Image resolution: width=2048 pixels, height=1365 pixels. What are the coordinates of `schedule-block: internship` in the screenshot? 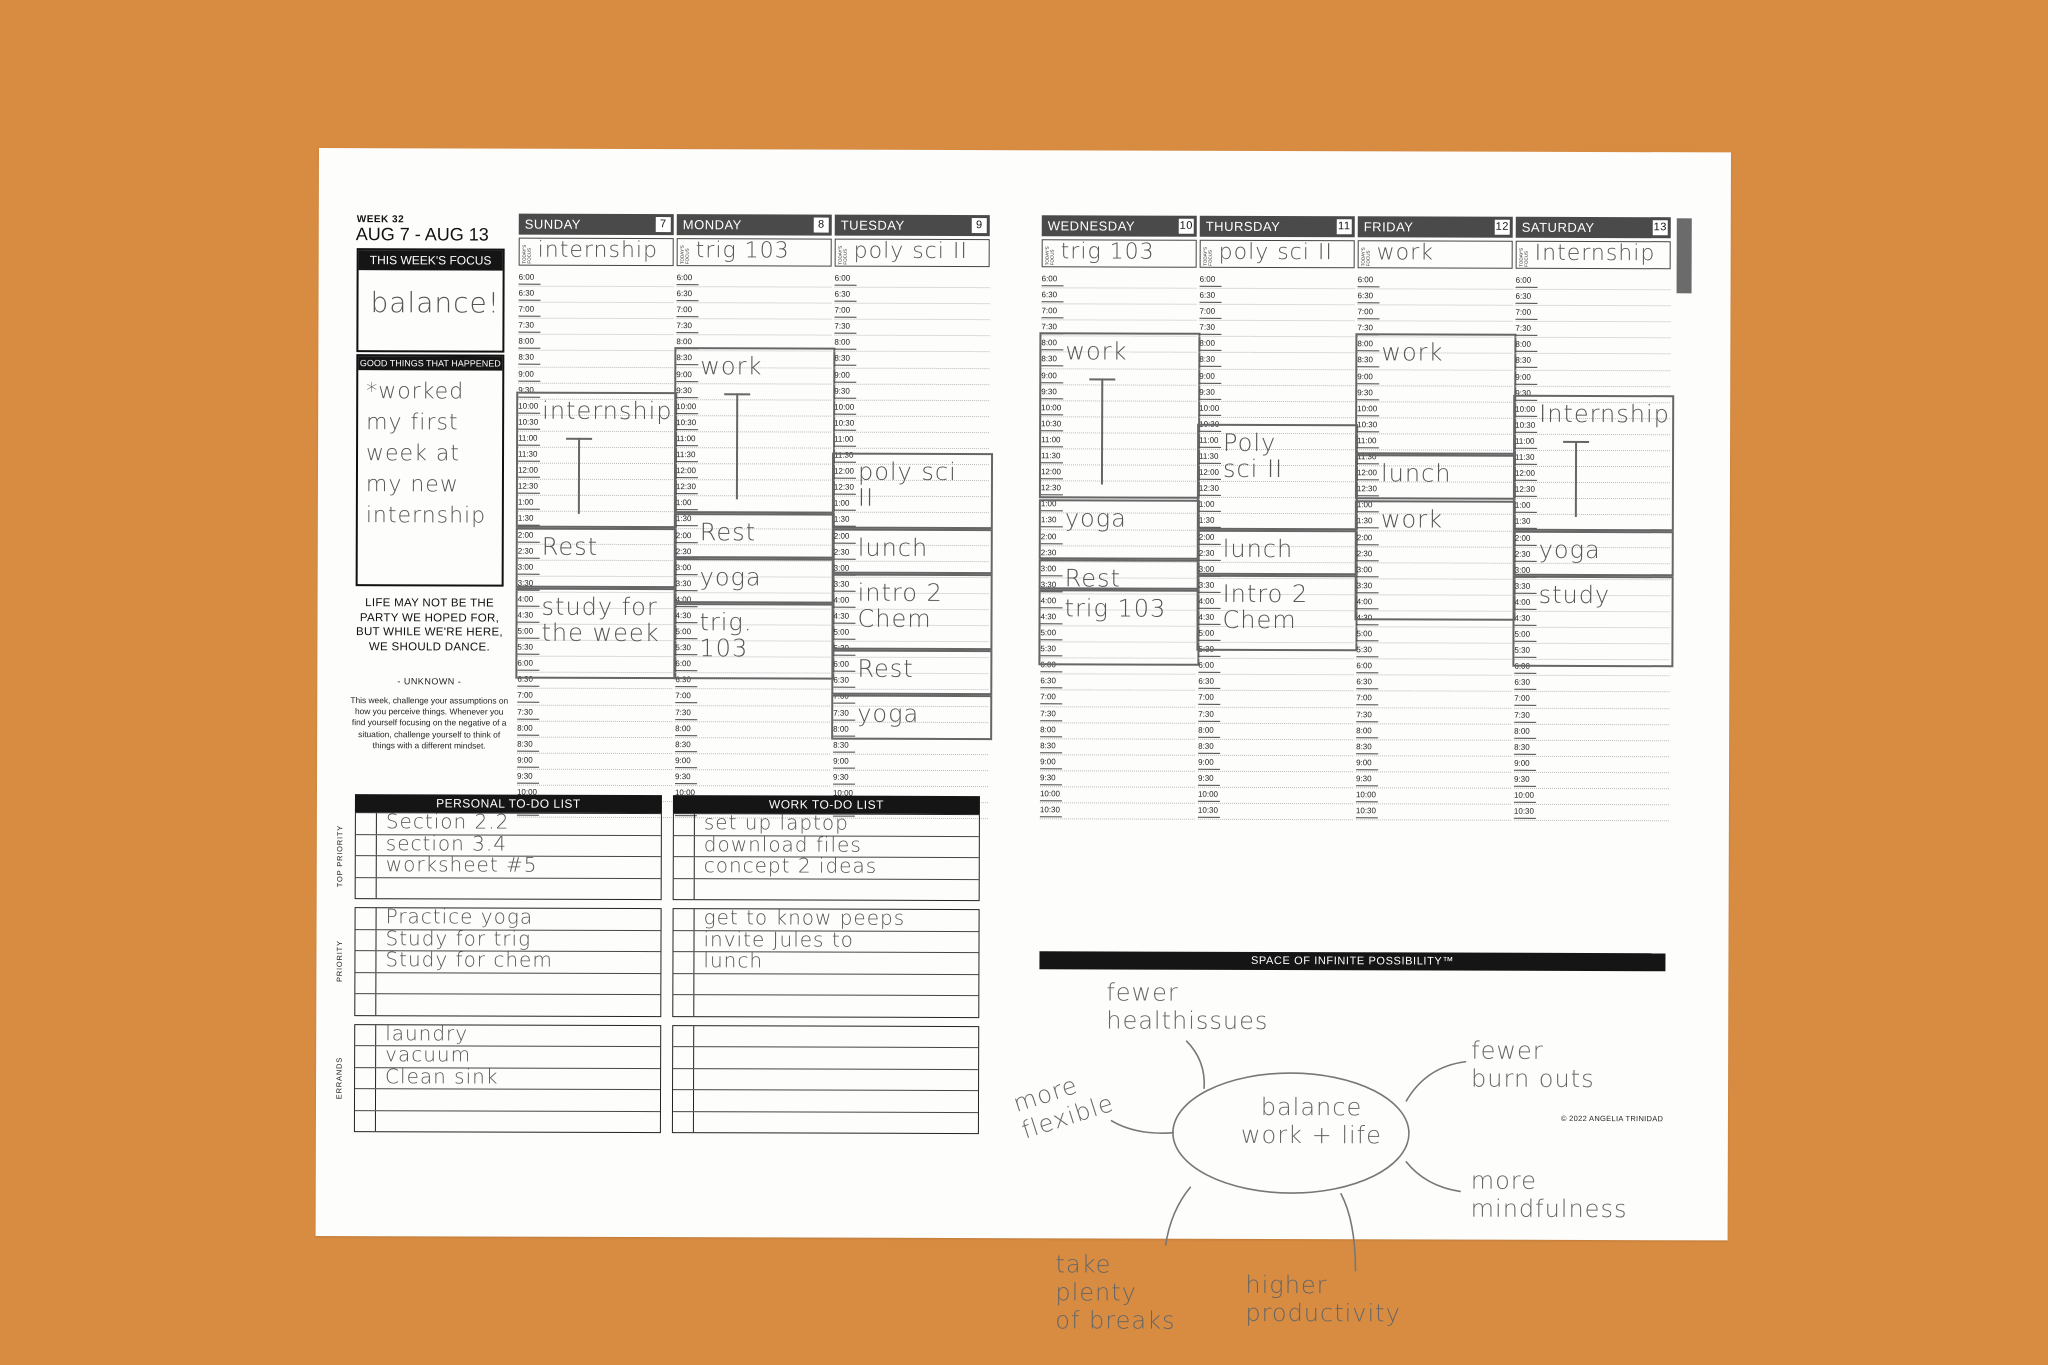 It's located at (596, 459).